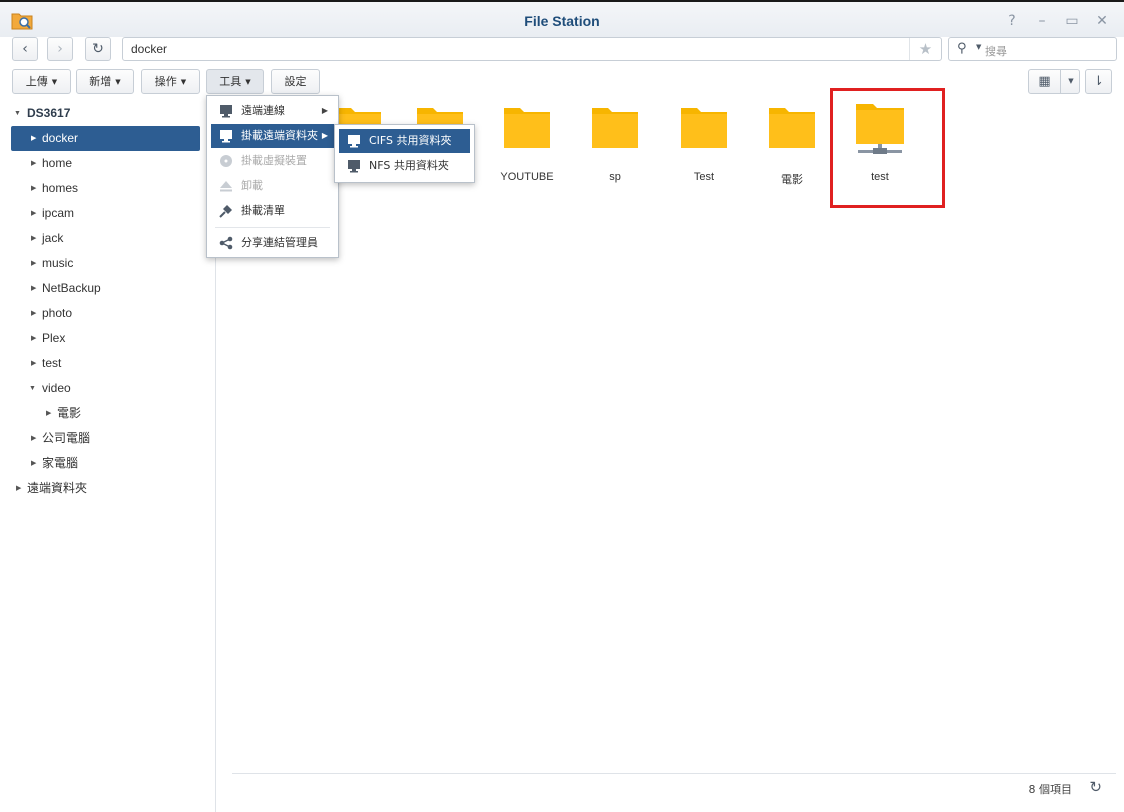 This screenshot has width=1124, height=812. Describe the element at coordinates (272, 136) in the screenshot. I see `menu-item-mount-remote-folder: 掛載遠端資料夾 ▶` at that location.